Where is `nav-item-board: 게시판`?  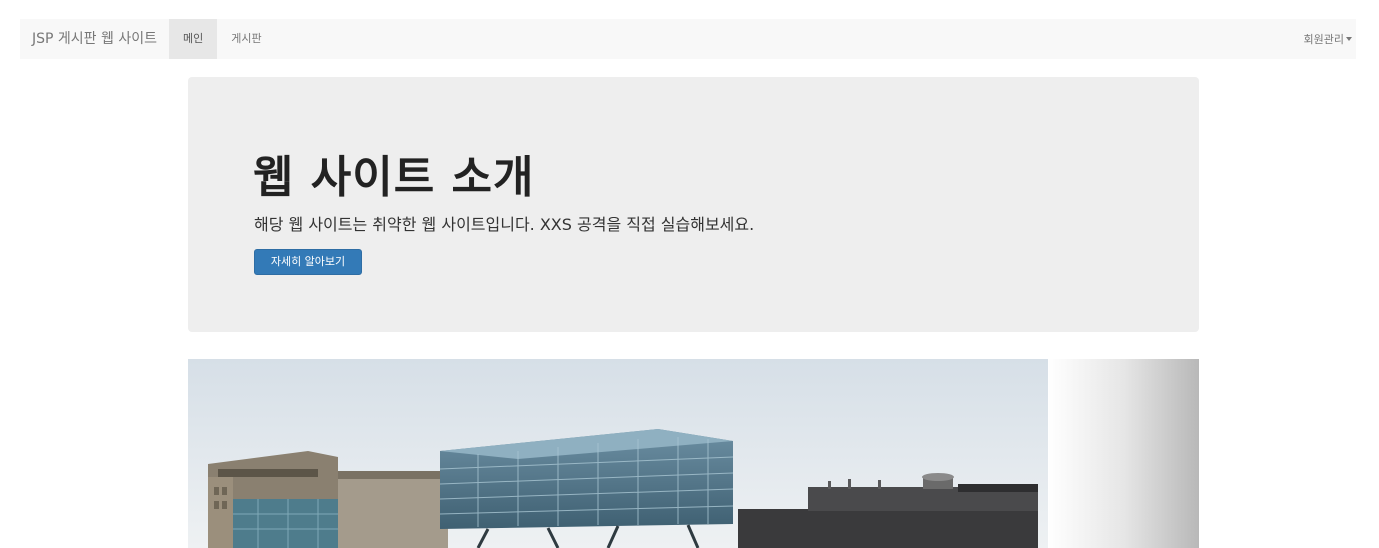 nav-item-board: 게시판 is located at coordinates (246, 39).